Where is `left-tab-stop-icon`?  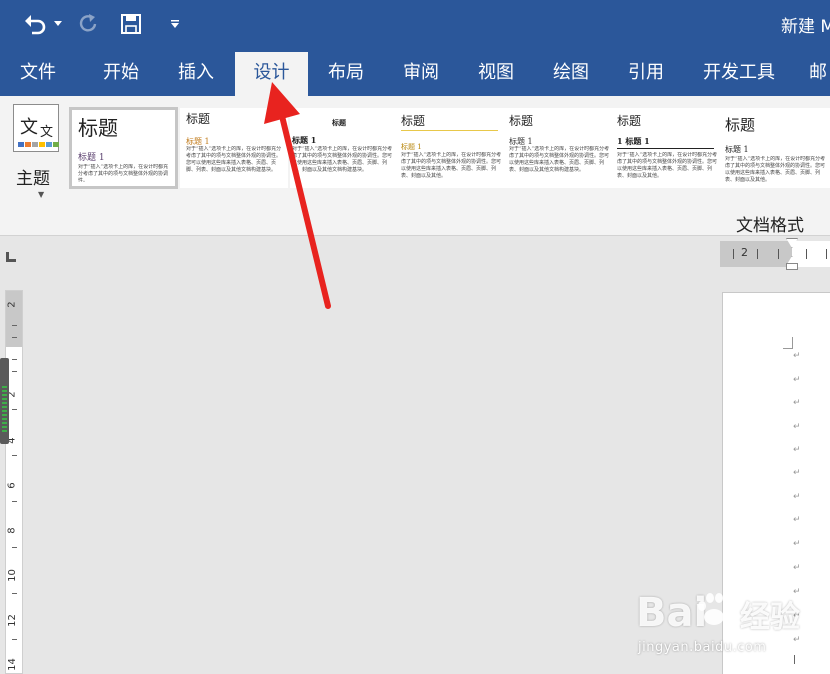 left-tab-stop-icon is located at coordinates (11, 257).